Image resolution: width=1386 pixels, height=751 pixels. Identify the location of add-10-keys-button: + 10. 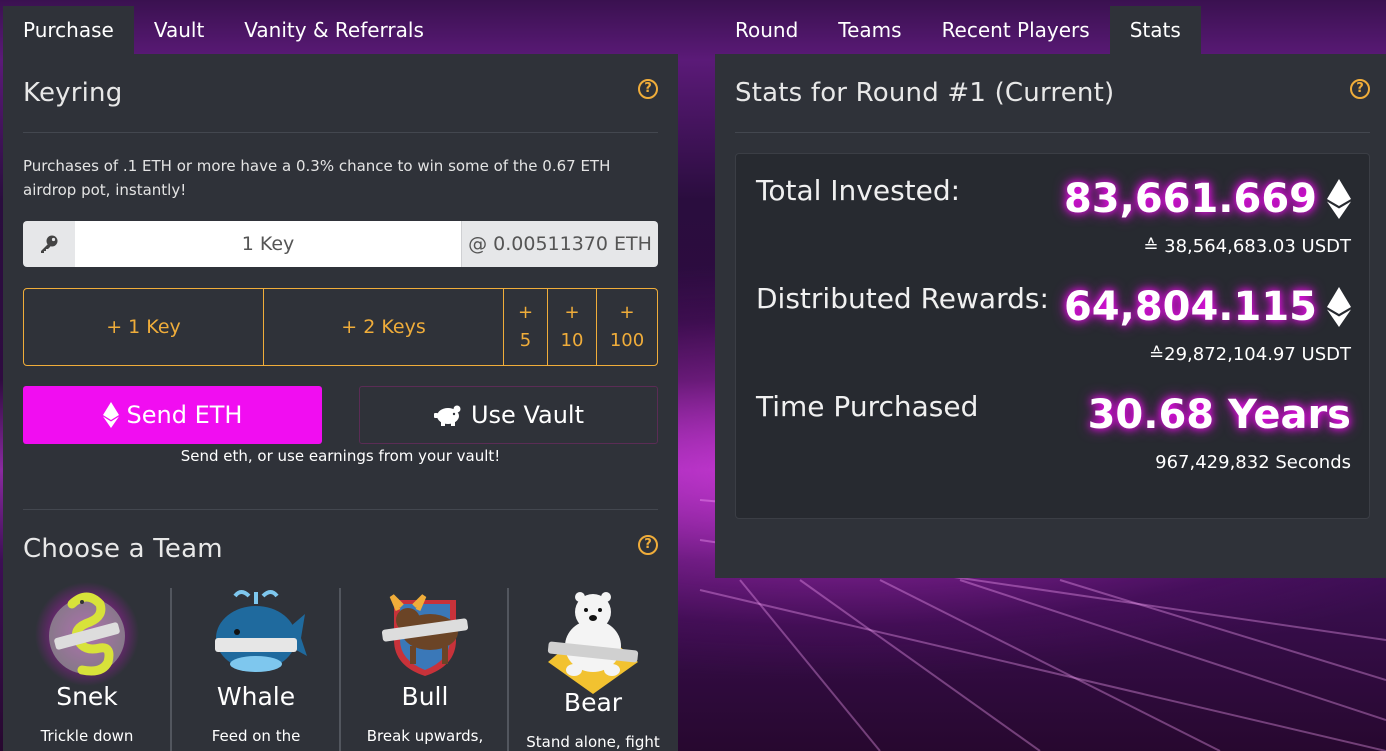
(572, 327).